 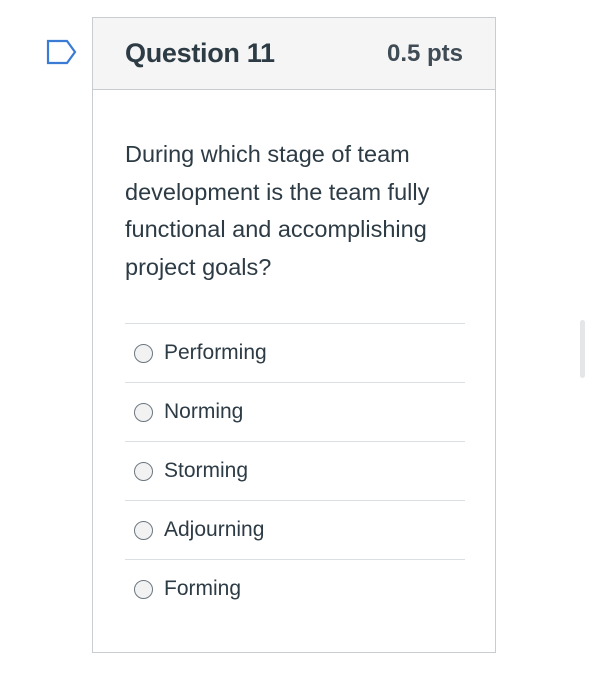 I want to click on flag-question-icon, so click(x=62, y=52).